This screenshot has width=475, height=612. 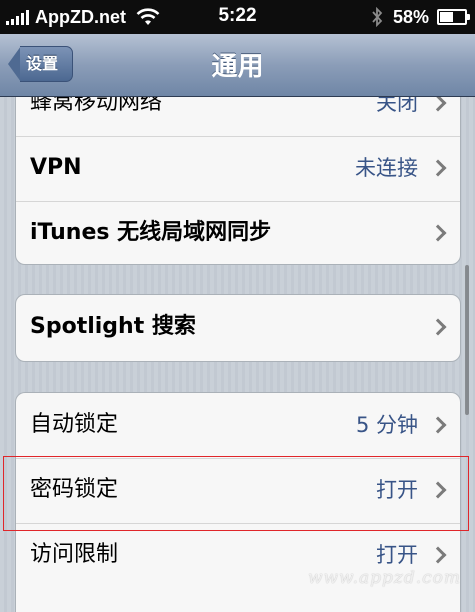 I want to click on battery-nub, so click(x=468, y=17).